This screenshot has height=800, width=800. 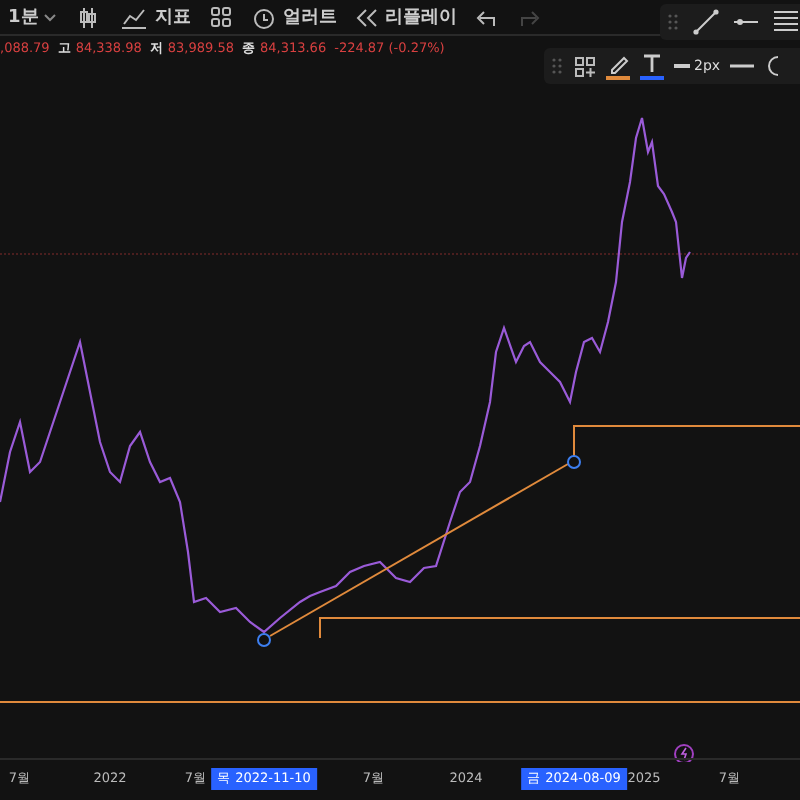 What do you see at coordinates (406, 17) in the screenshot?
I see `replay-button: 리플레이` at bounding box center [406, 17].